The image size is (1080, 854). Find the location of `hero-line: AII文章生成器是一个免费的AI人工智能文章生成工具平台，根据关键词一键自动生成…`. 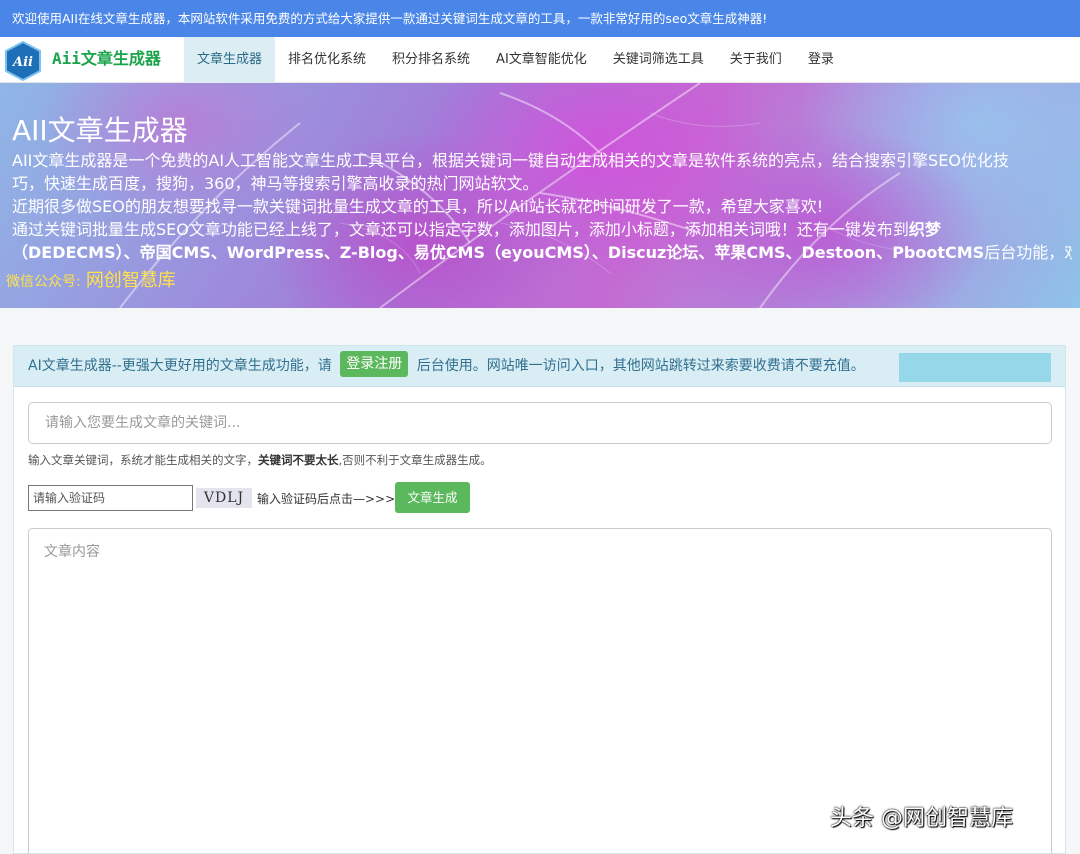

hero-line: AII文章生成器是一个免费的AI人工智能文章生成工具平台，根据关键词一键自动生成… is located at coordinates (510, 160).